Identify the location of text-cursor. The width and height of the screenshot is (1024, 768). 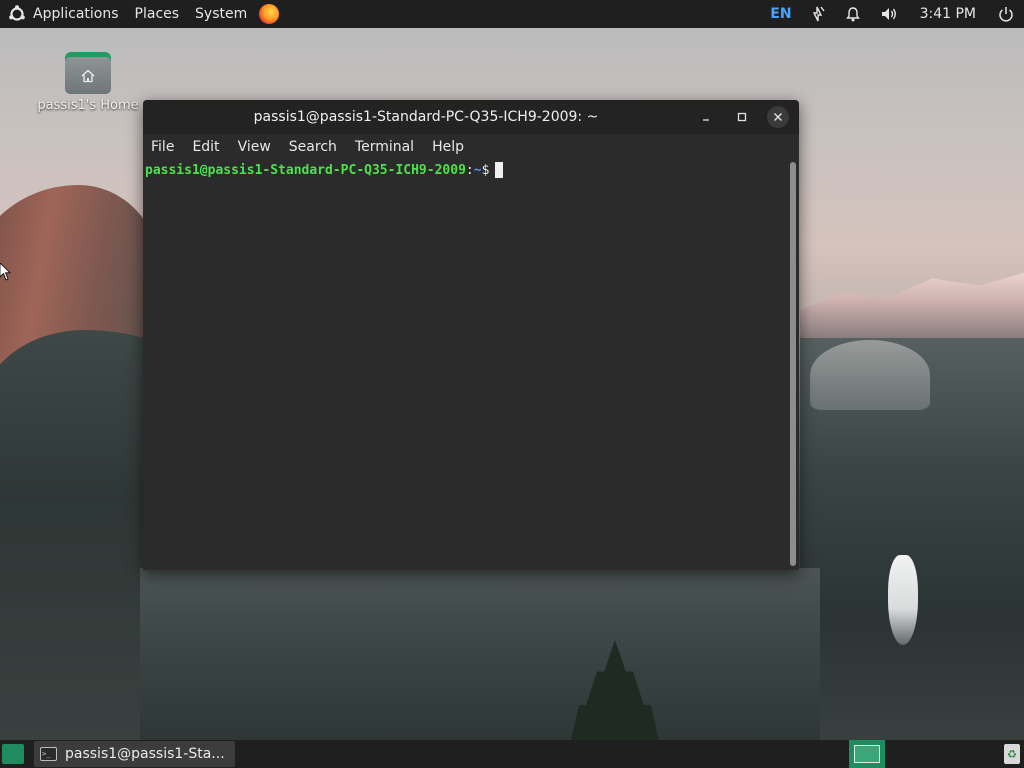
(499, 170).